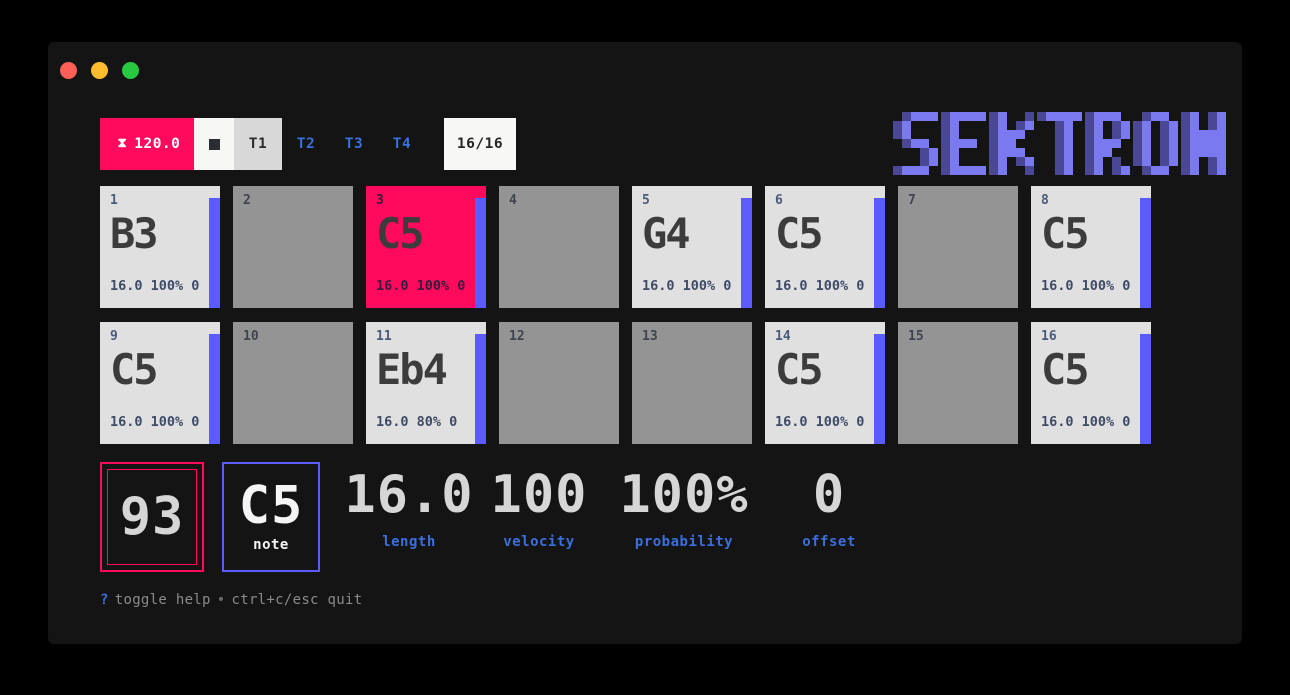 The height and width of the screenshot is (695, 1290). What do you see at coordinates (916, 336) in the screenshot?
I see `step-index-label: 15` at bounding box center [916, 336].